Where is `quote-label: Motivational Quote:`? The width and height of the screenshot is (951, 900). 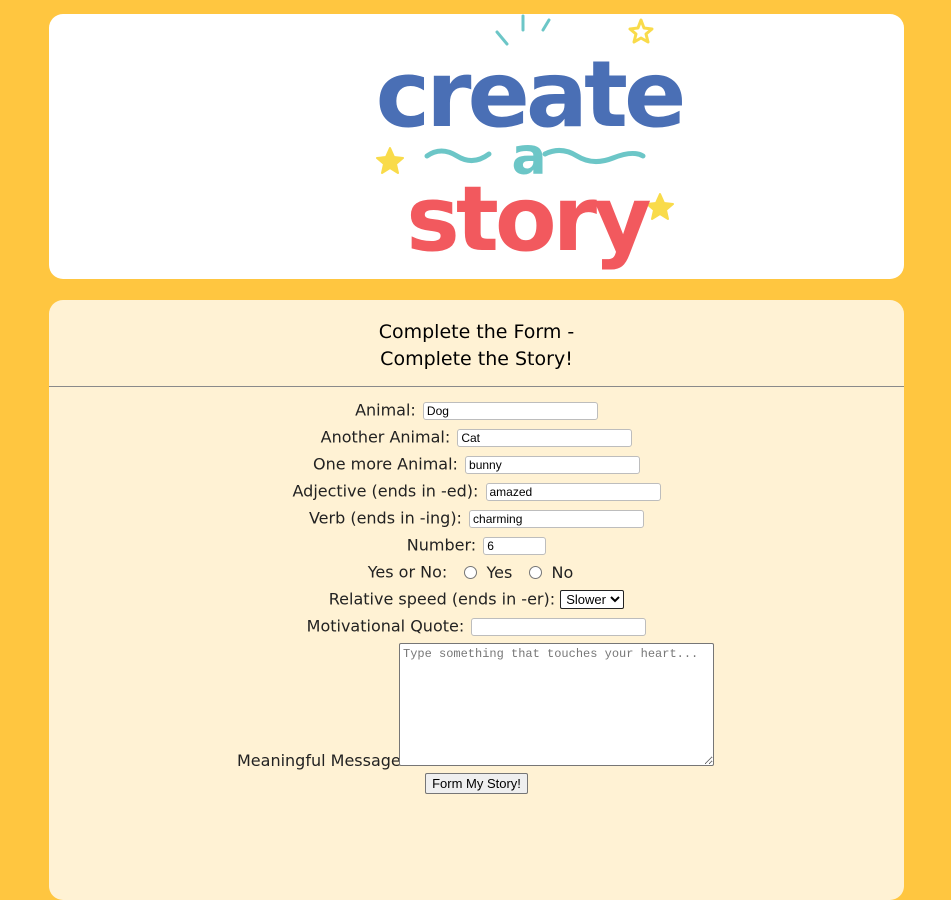
quote-label: Motivational Quote: is located at coordinates (385, 626).